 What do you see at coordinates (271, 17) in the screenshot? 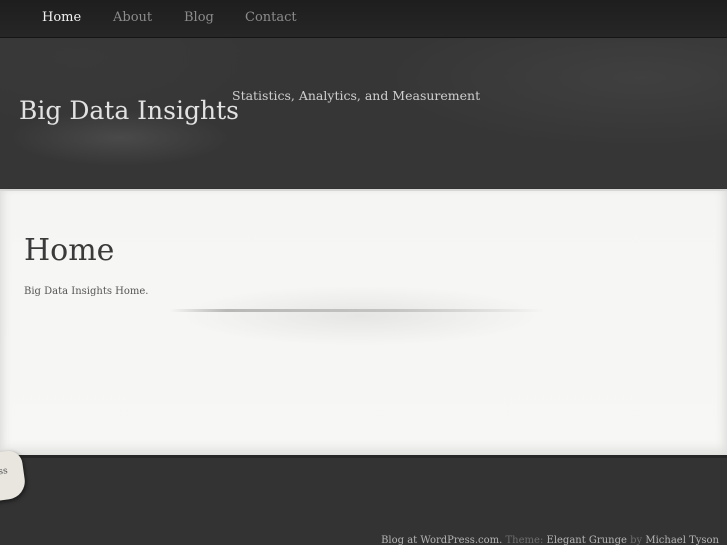
I see `nav-item-contact: Contact` at bounding box center [271, 17].